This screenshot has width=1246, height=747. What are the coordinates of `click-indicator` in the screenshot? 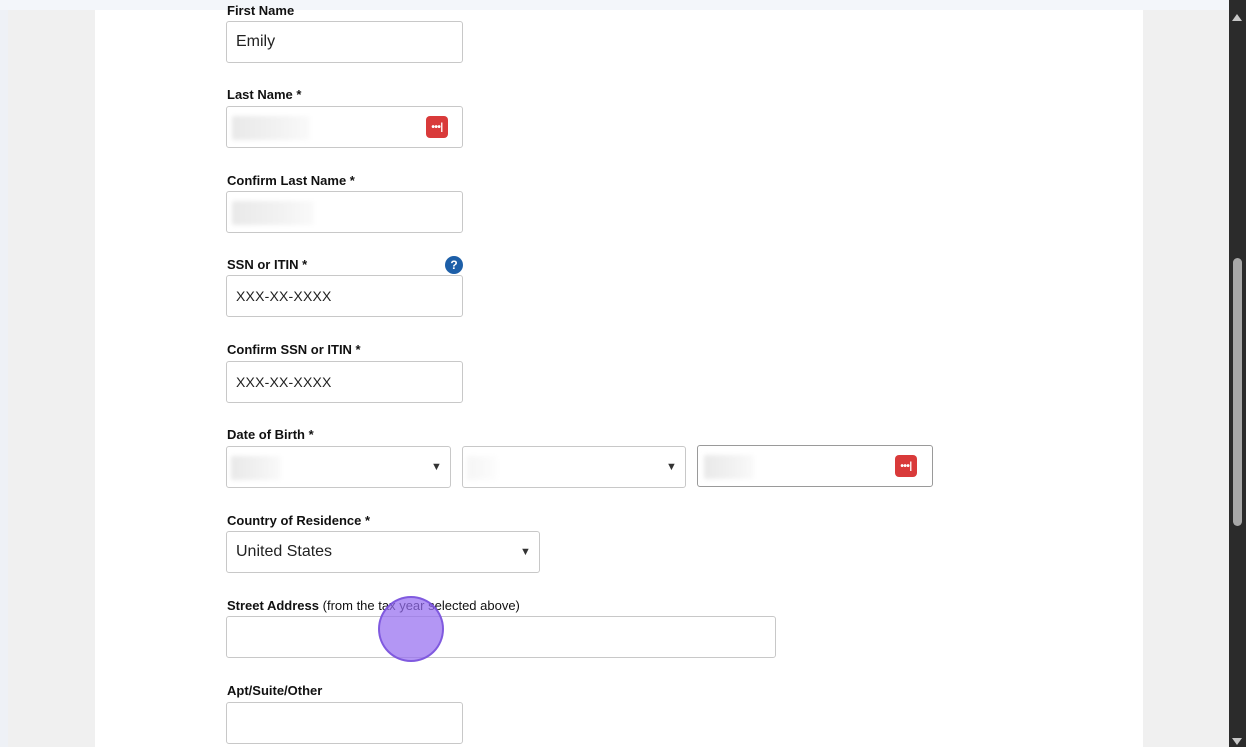 It's located at (411, 629).